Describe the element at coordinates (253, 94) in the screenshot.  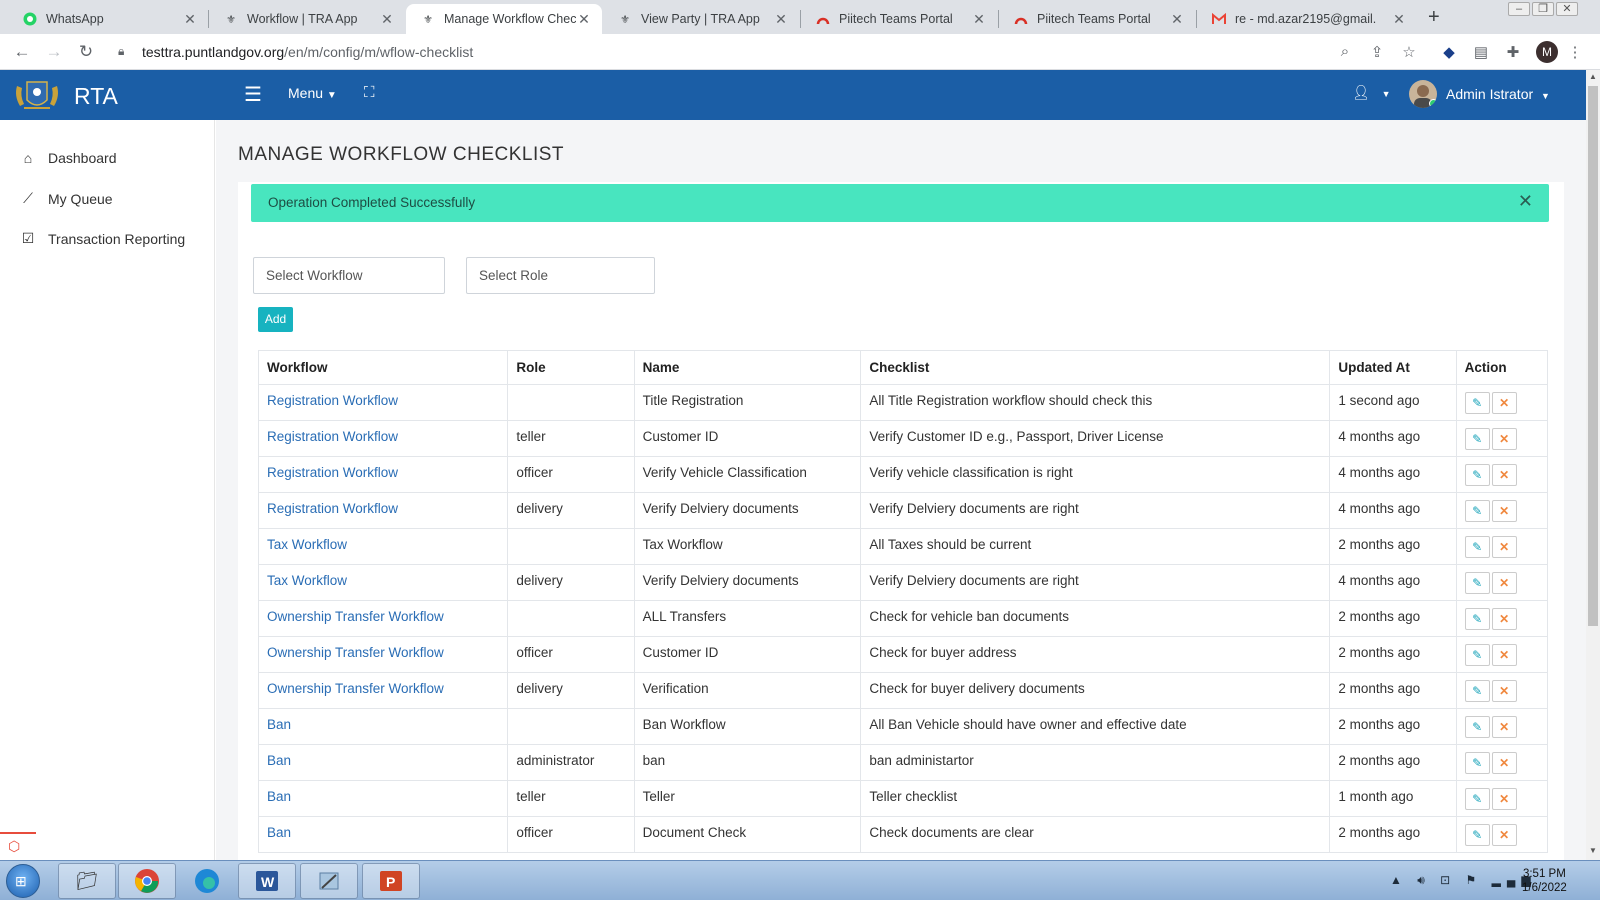
I see `hamburger-menu-icon: ☰` at that location.